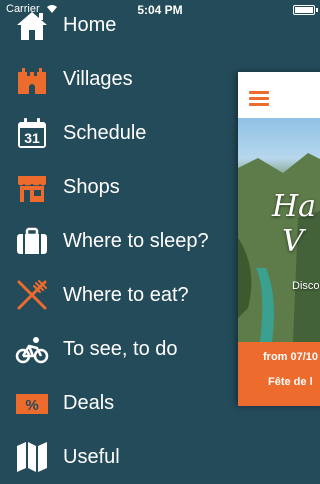  What do you see at coordinates (32, 138) in the screenshot?
I see `calendar-day-text: 31` at bounding box center [32, 138].